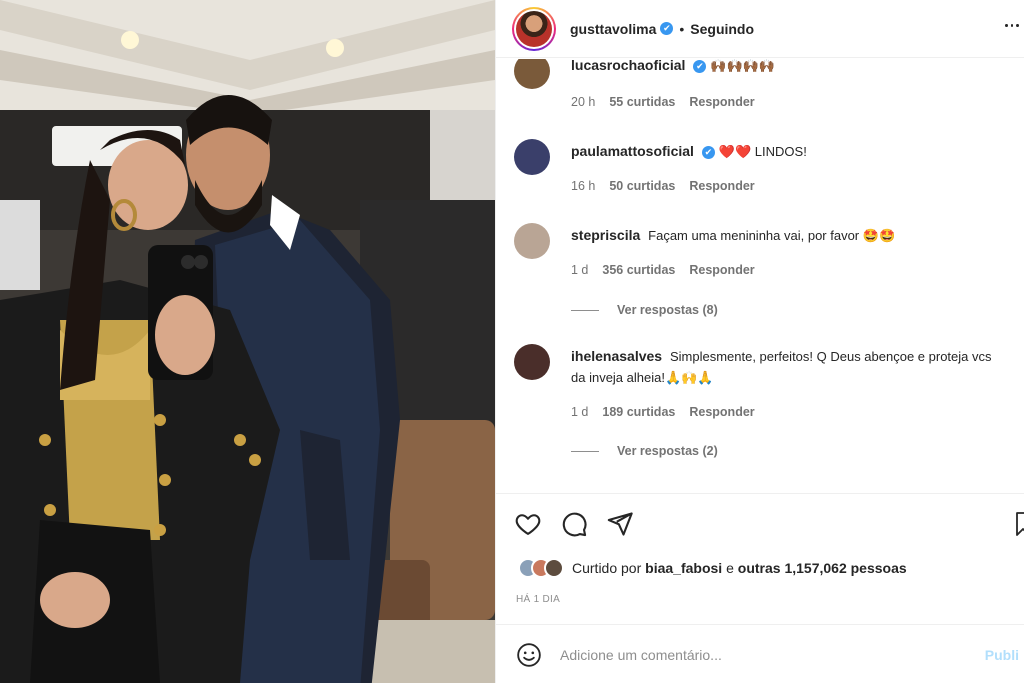  I want to click on comment-input, so click(760, 655).